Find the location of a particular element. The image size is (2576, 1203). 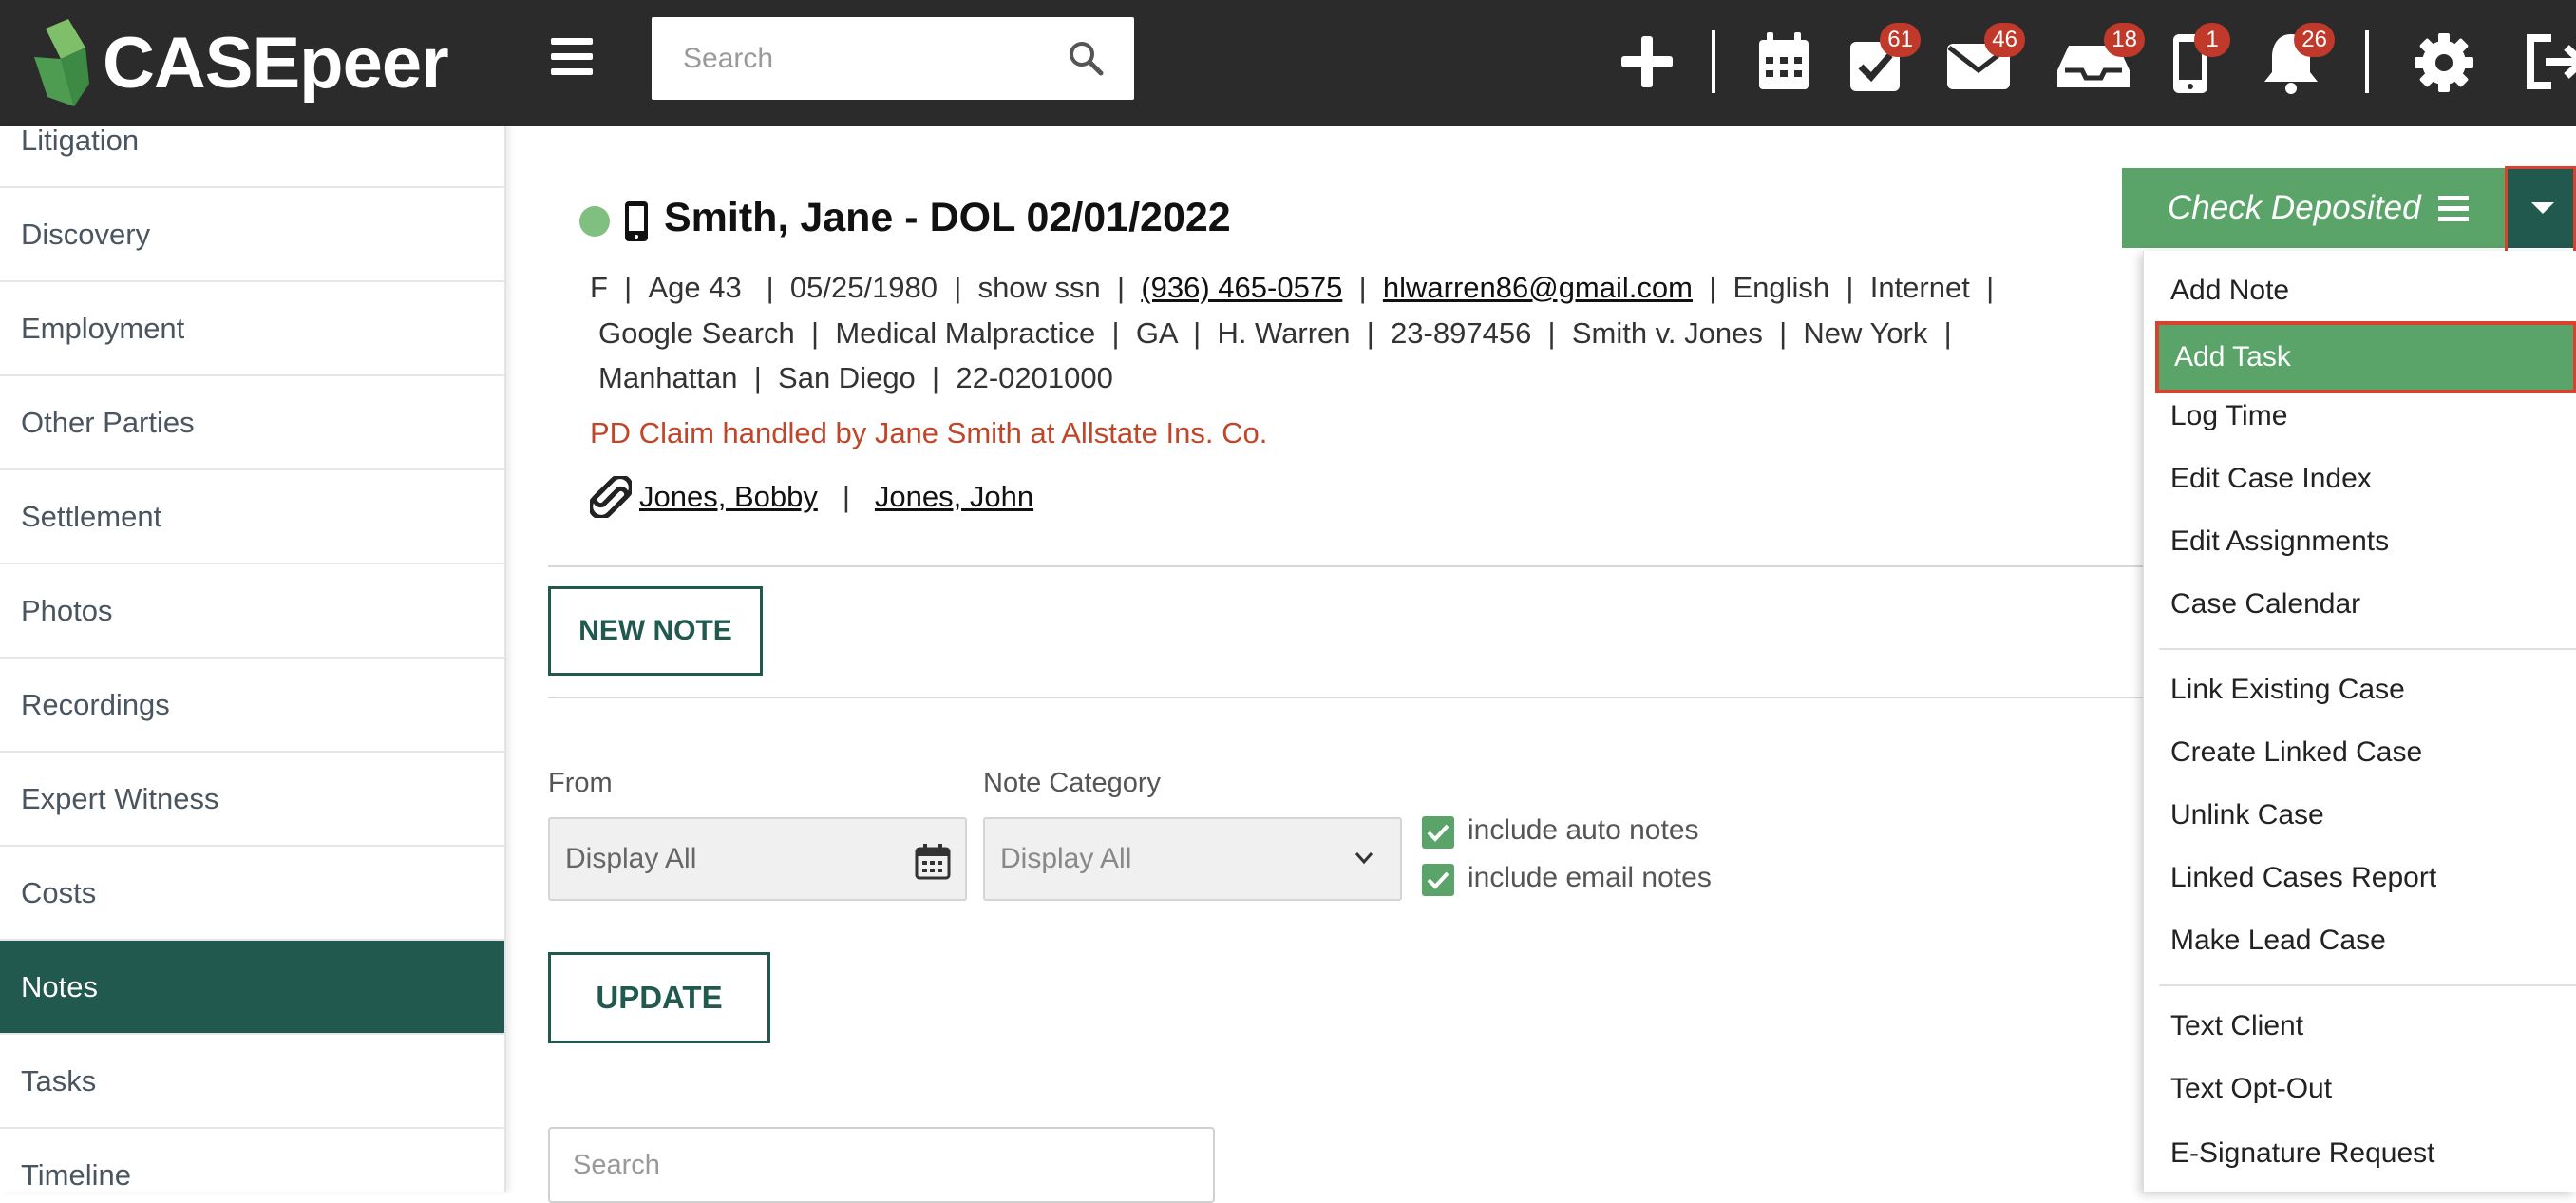

sidebar-item-tasks: Tasks is located at coordinates (252, 1082).